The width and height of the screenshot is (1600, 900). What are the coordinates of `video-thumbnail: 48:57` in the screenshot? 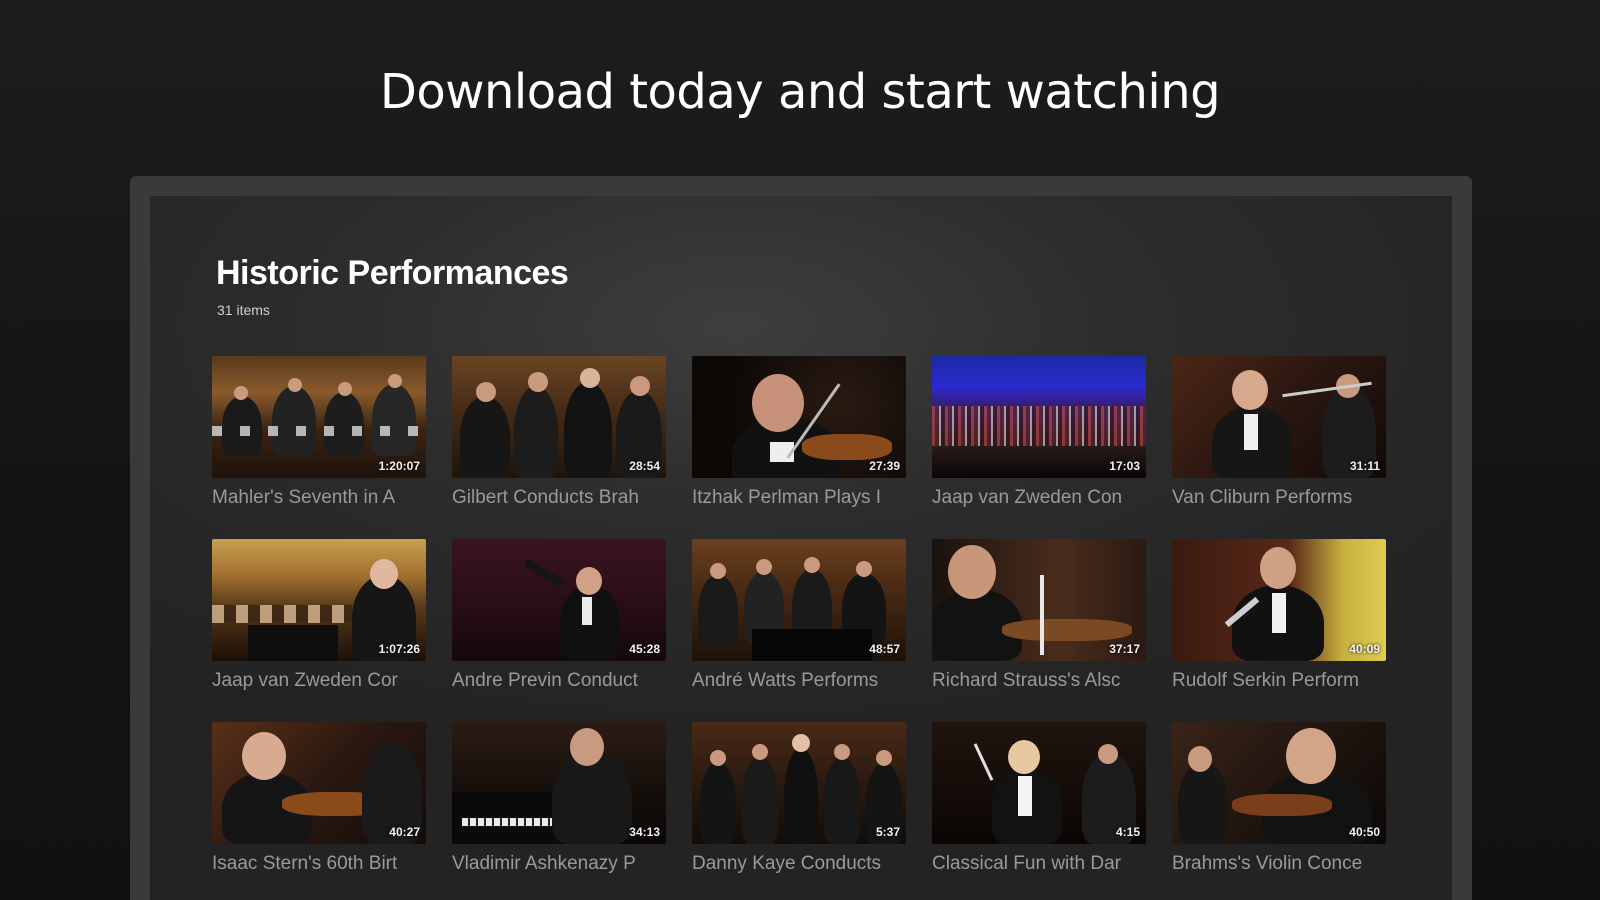 It's located at (799, 600).